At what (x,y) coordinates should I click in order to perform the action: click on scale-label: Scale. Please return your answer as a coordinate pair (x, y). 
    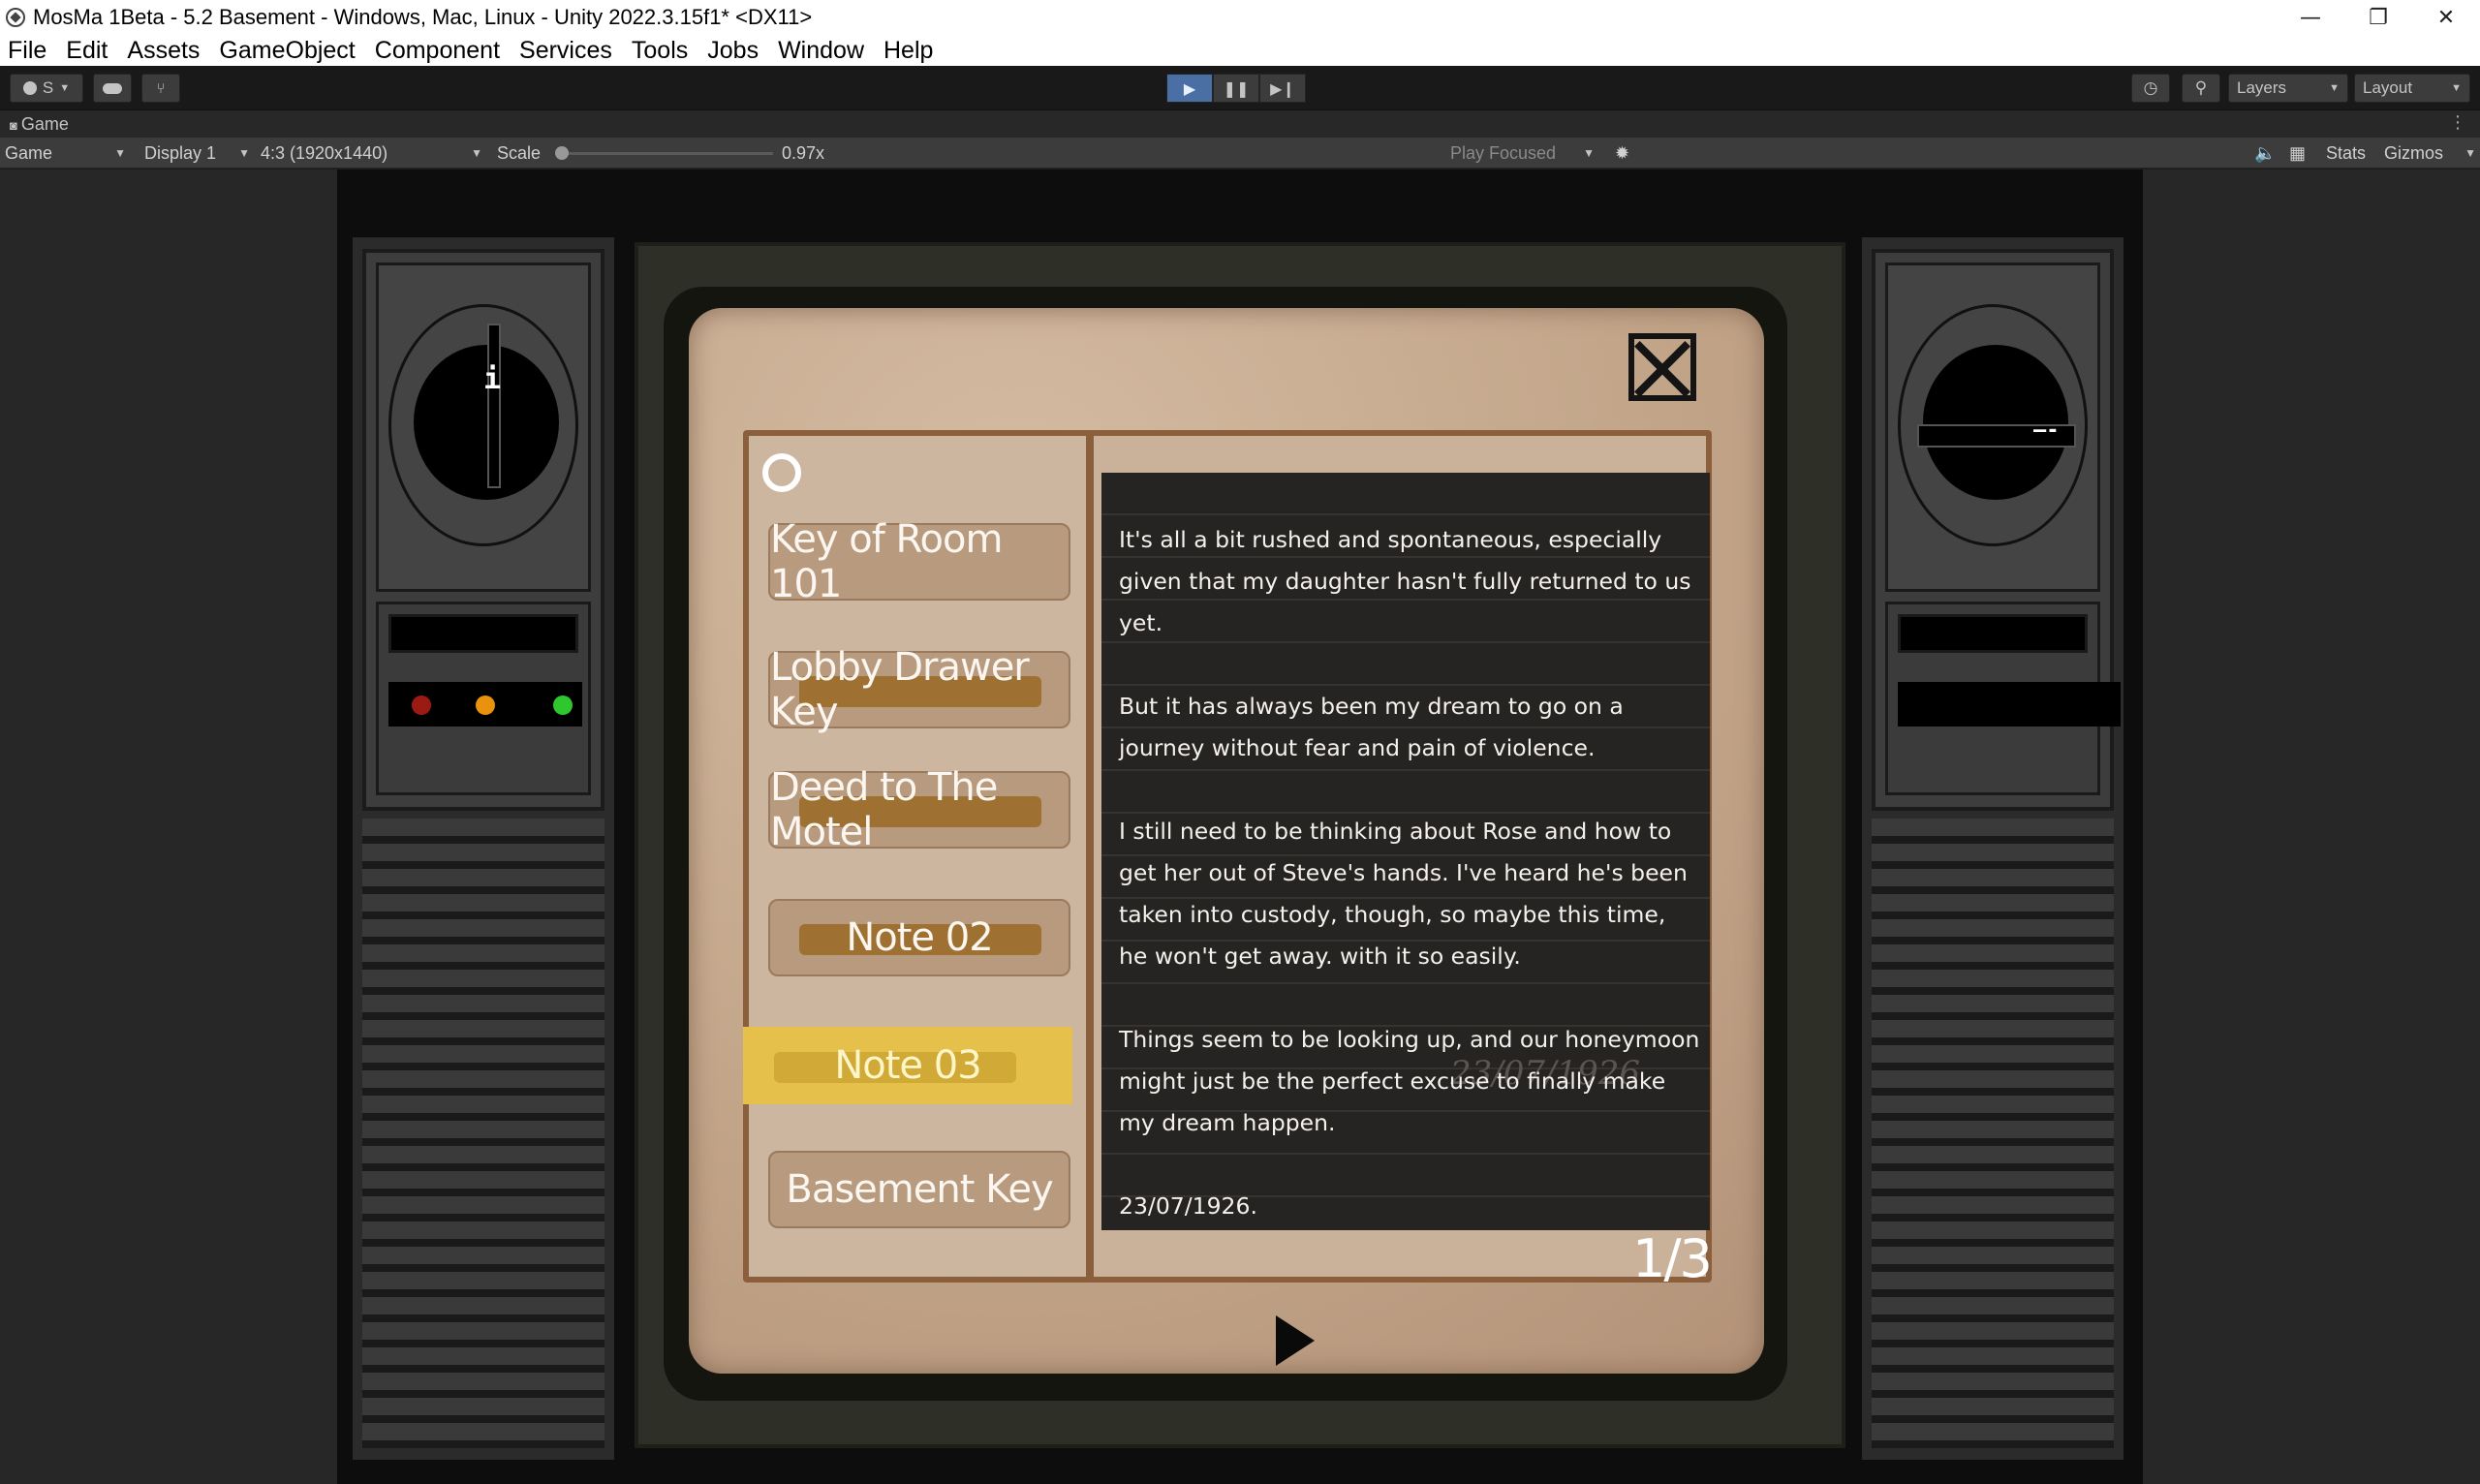
    Looking at the image, I should click on (519, 152).